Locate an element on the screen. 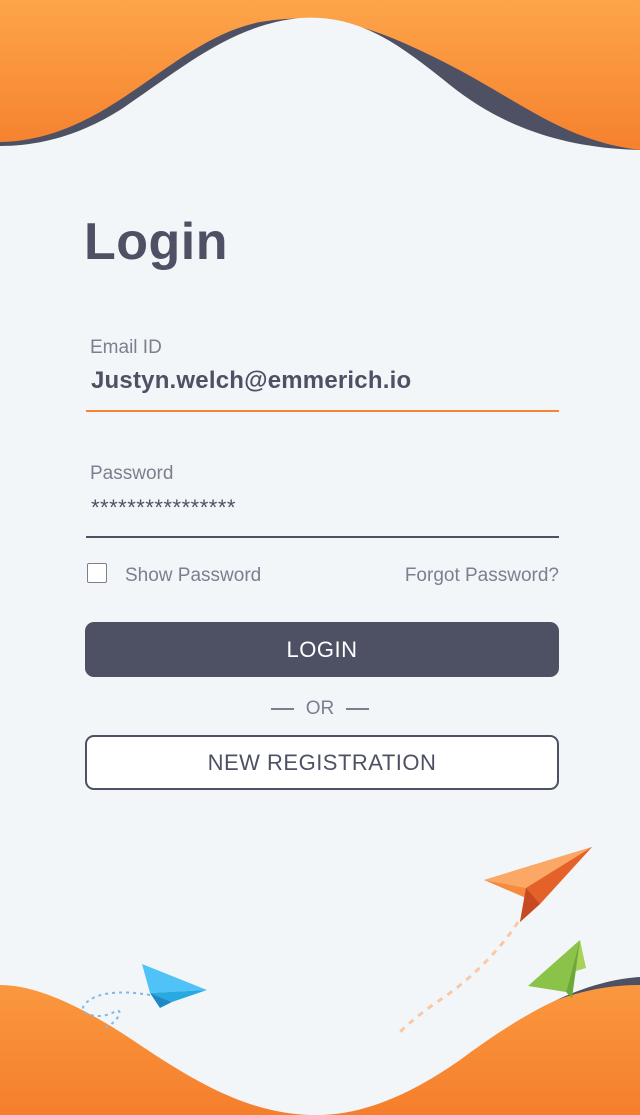  or-divider: OR is located at coordinates (320, 709).